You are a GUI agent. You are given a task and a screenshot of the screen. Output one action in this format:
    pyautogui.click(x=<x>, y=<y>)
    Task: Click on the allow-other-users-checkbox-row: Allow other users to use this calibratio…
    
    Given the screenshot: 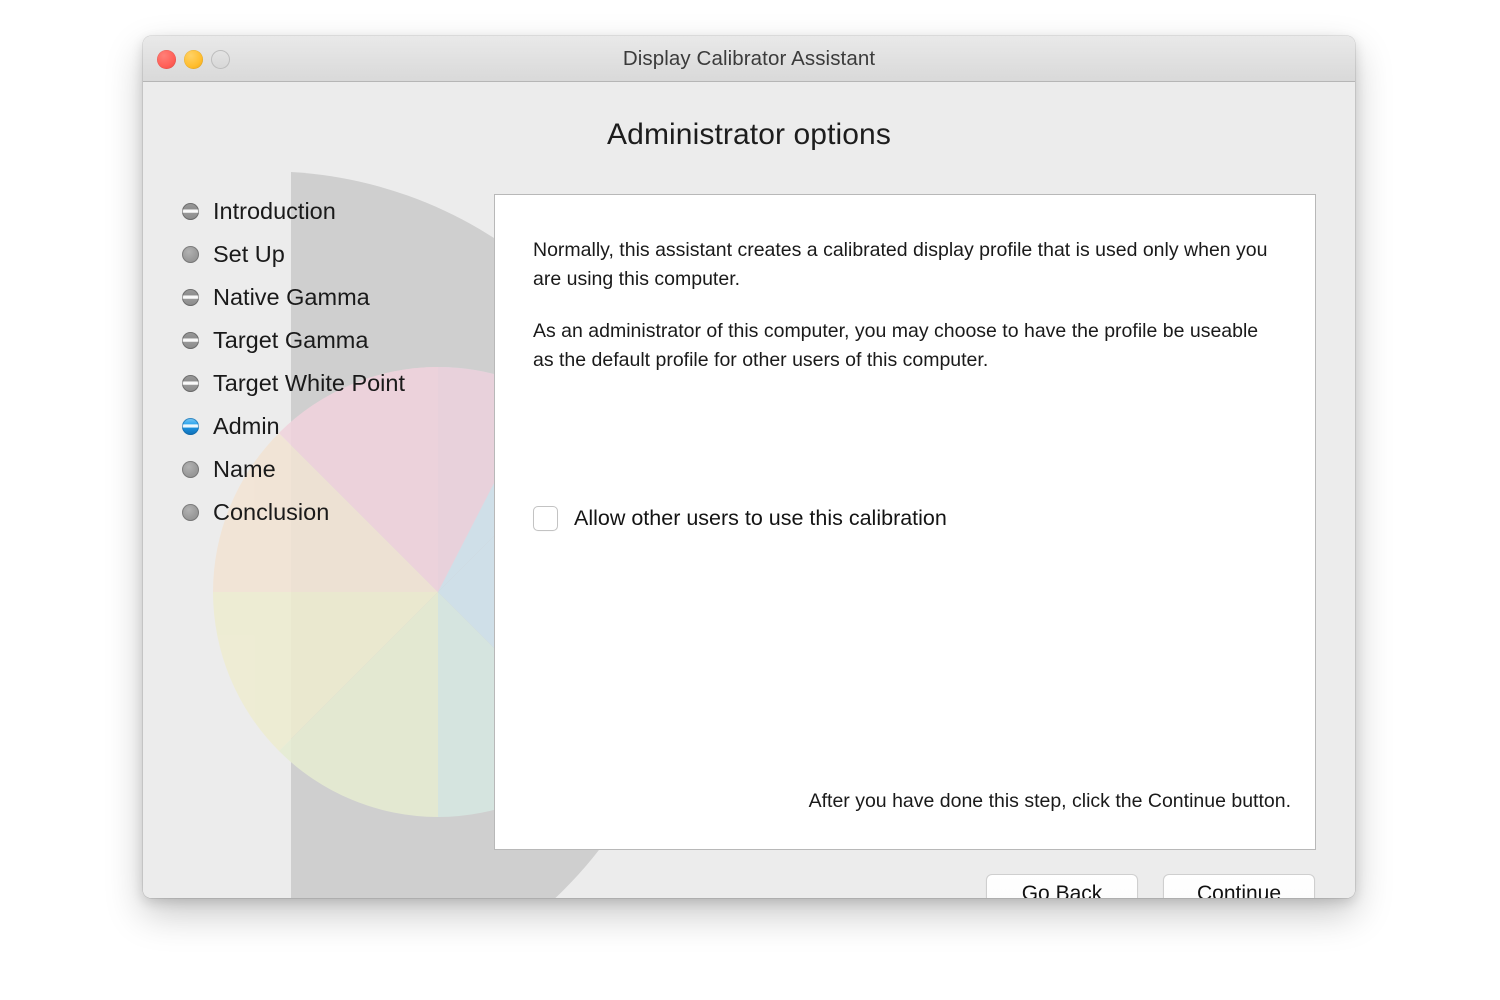 What is the action you would take?
    pyautogui.click(x=740, y=518)
    